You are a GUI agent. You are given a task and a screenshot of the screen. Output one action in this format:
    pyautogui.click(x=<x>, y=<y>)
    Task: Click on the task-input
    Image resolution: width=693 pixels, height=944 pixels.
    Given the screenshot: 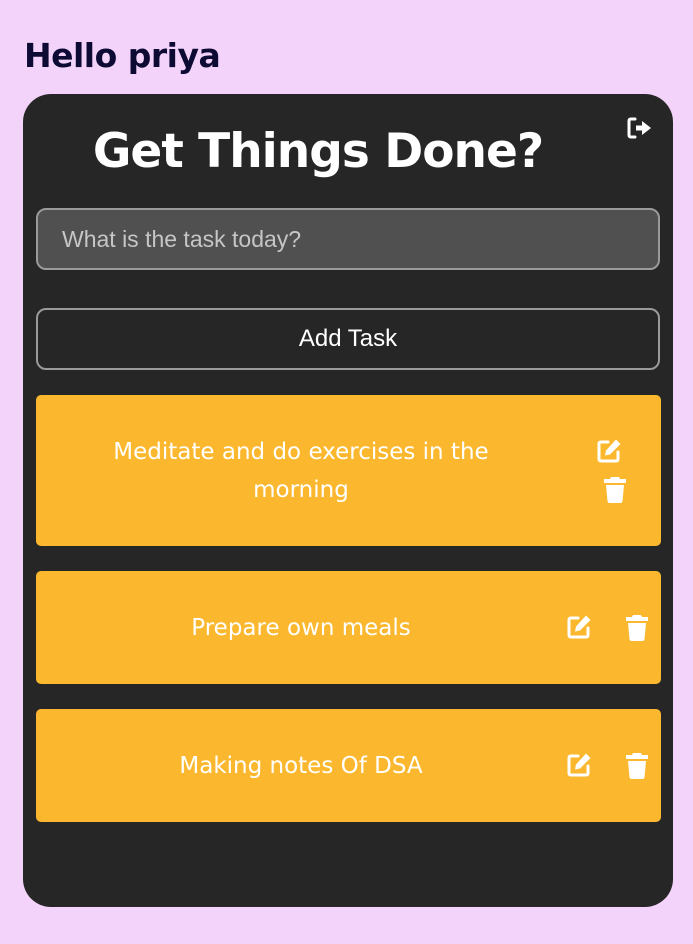 What is the action you would take?
    pyautogui.click(x=348, y=239)
    